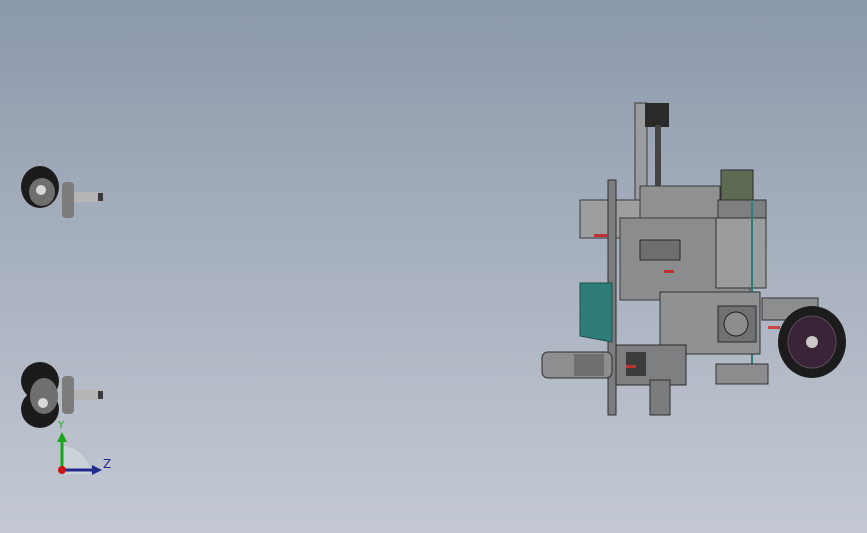 Image resolution: width=867 pixels, height=533 pixels. I want to click on bottom-rail, so click(742, 374).